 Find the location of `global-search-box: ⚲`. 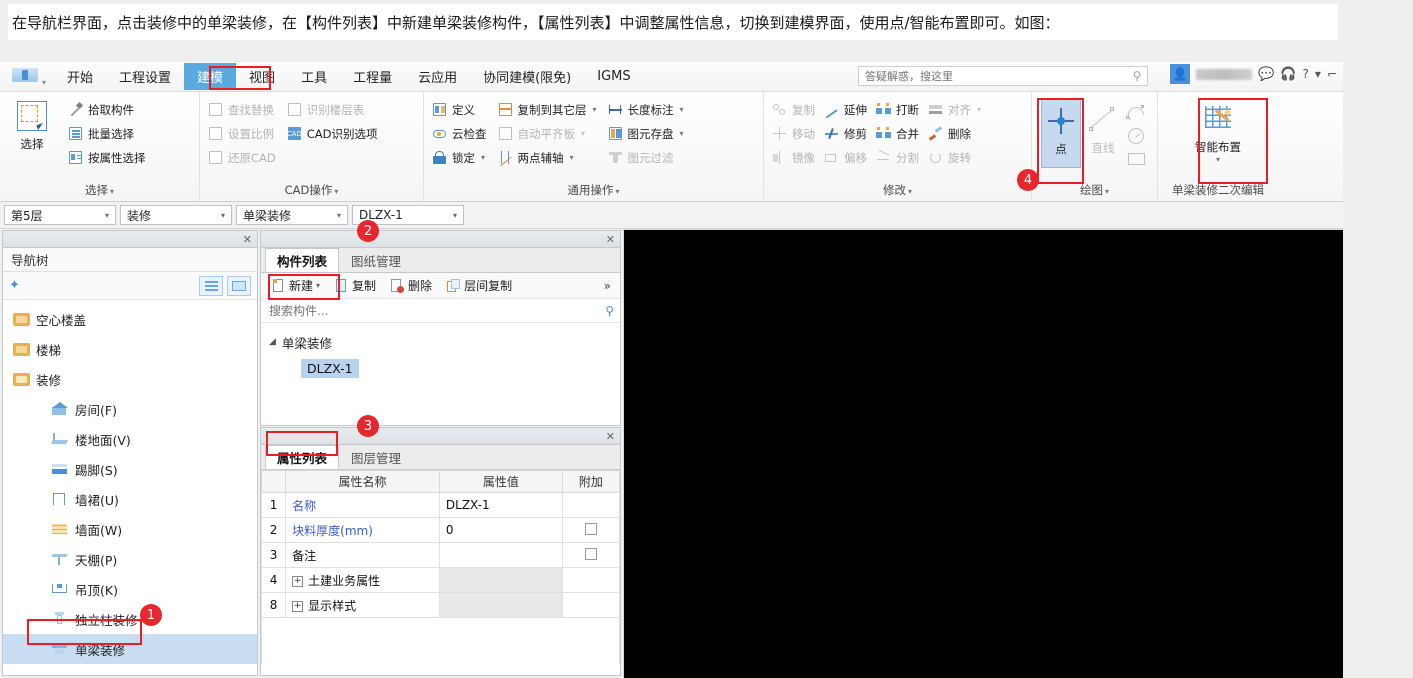

global-search-box: ⚲ is located at coordinates (1003, 76).